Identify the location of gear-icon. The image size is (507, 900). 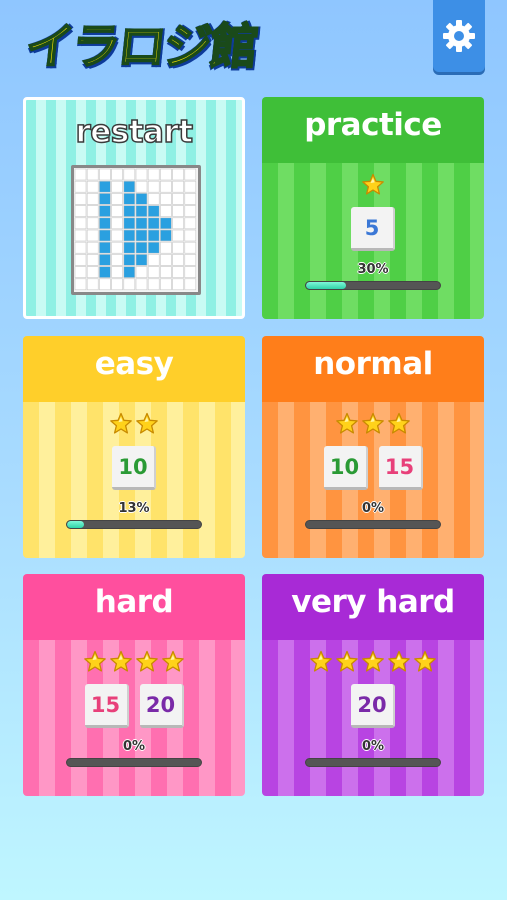
(459, 36).